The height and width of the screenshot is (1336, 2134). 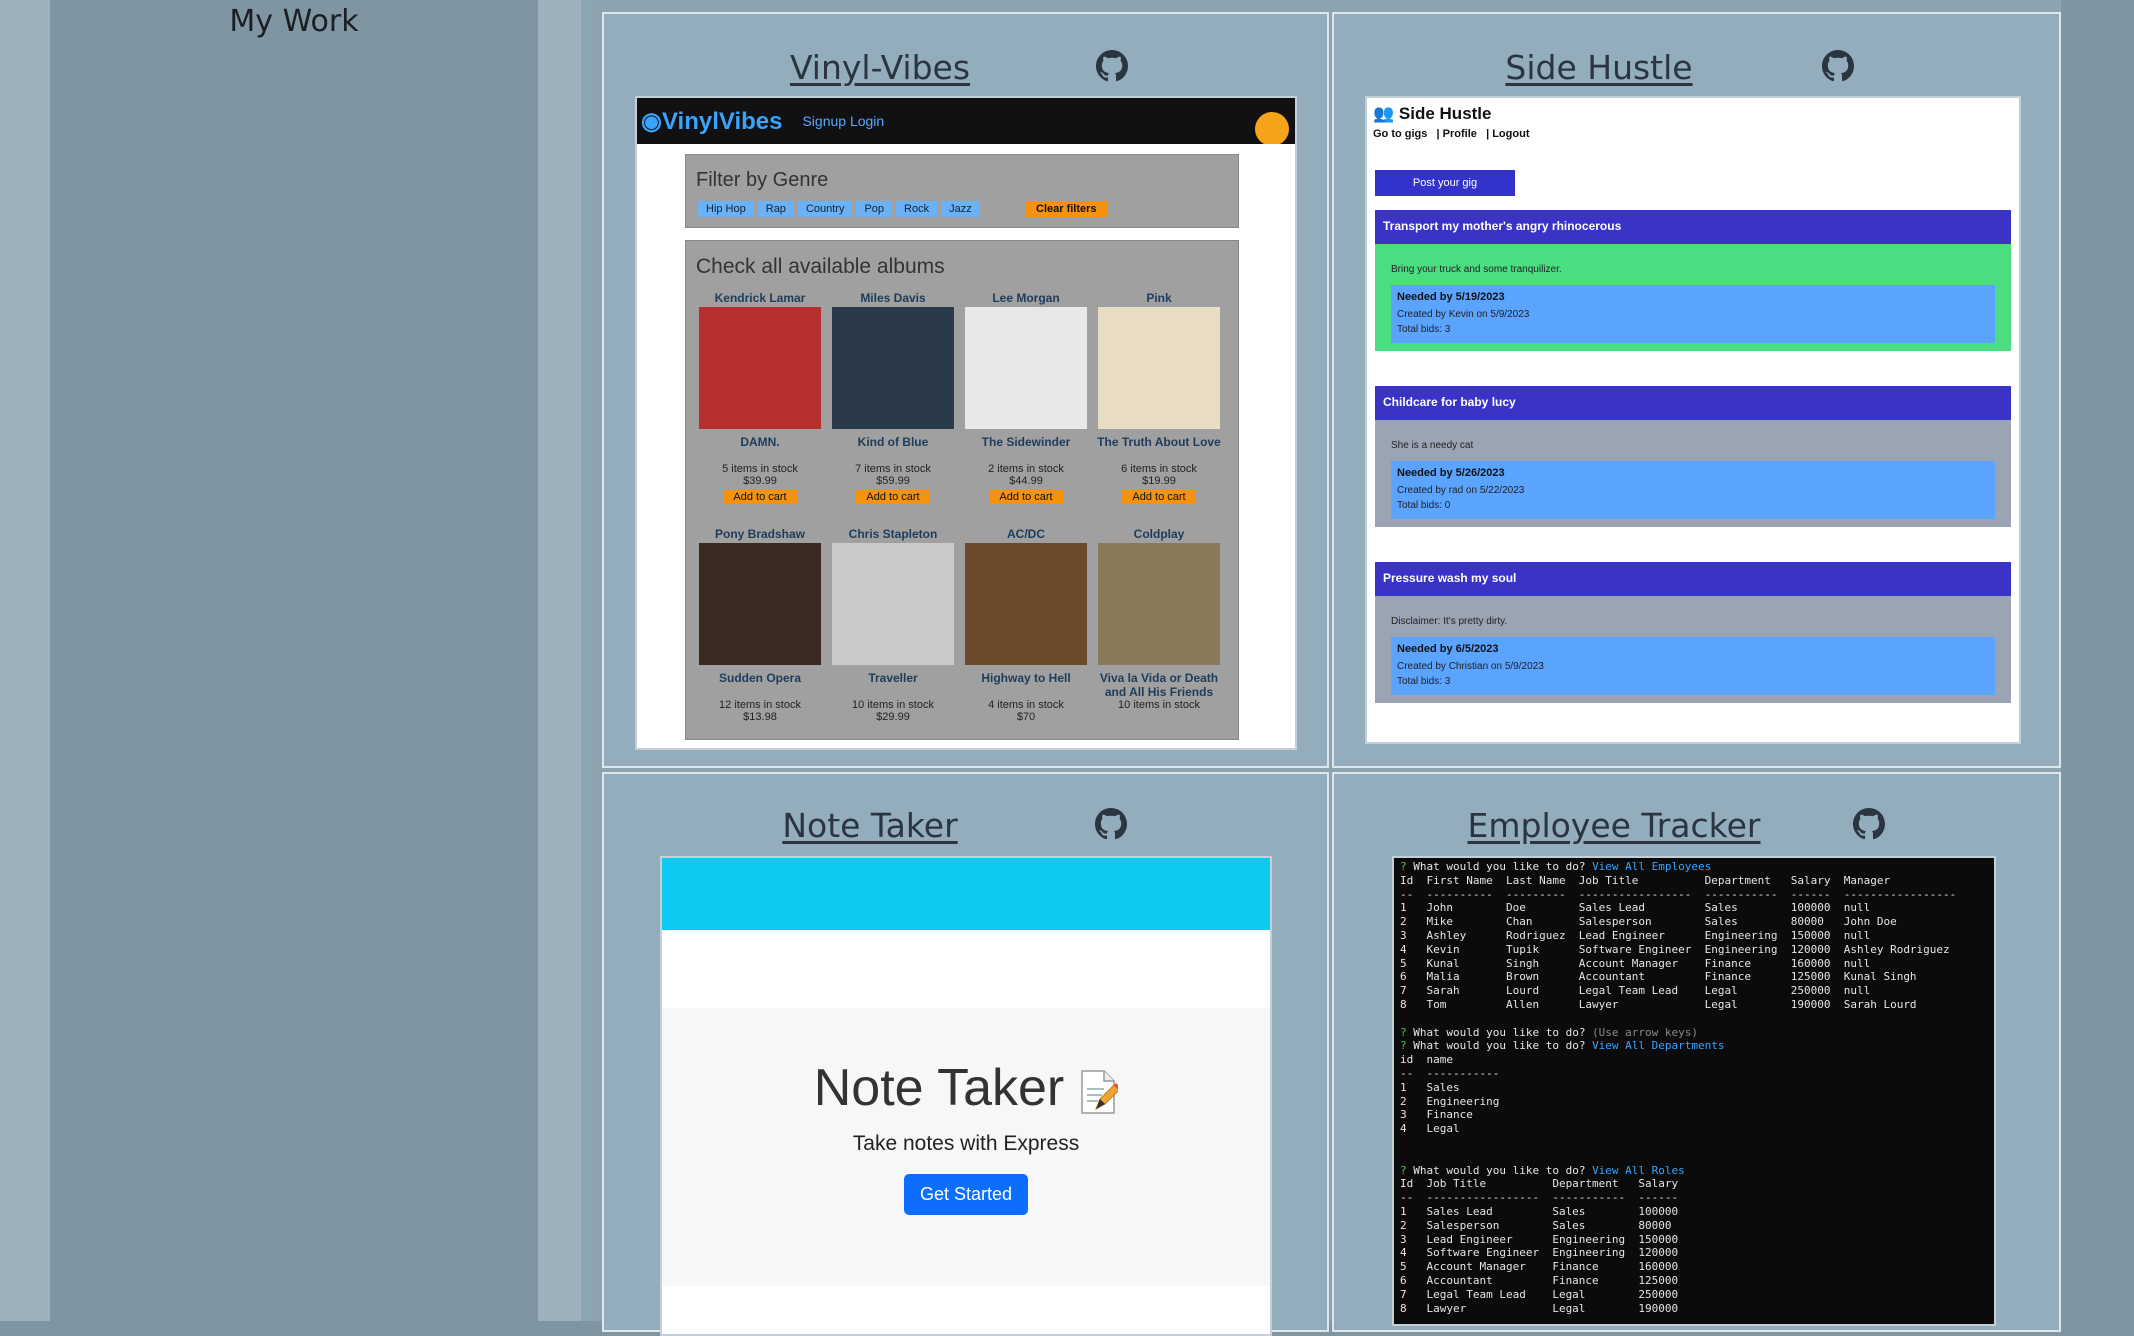 I want to click on album-stock: 6 items in stock, so click(x=1159, y=469).